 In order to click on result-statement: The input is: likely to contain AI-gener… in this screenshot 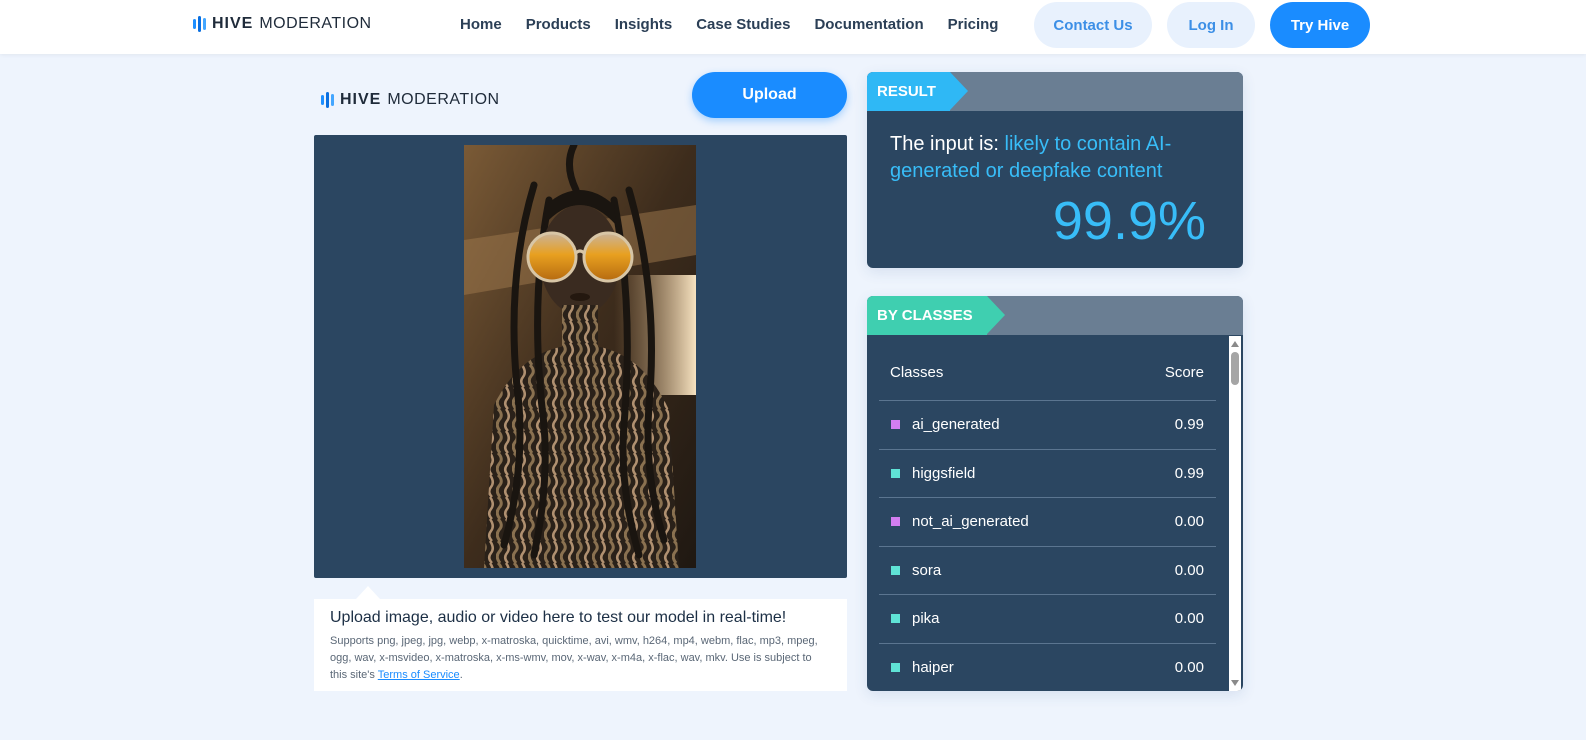, I will do `click(1055, 148)`.